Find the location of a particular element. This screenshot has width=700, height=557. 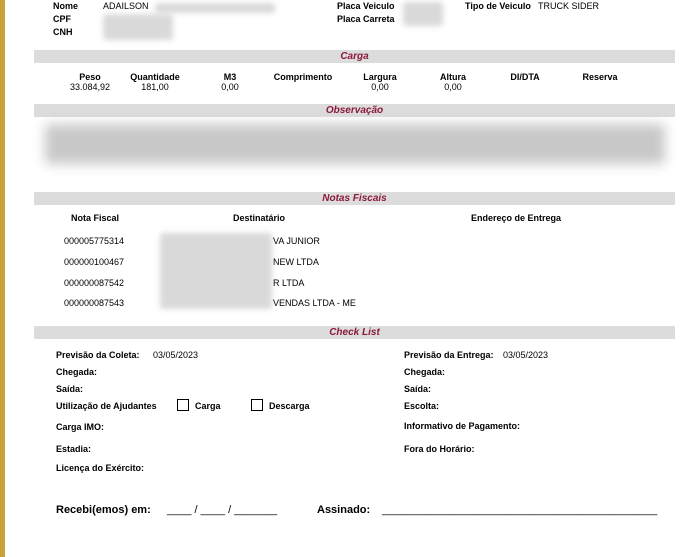

notas-title: Notas Fiscais is located at coordinates (354, 198).